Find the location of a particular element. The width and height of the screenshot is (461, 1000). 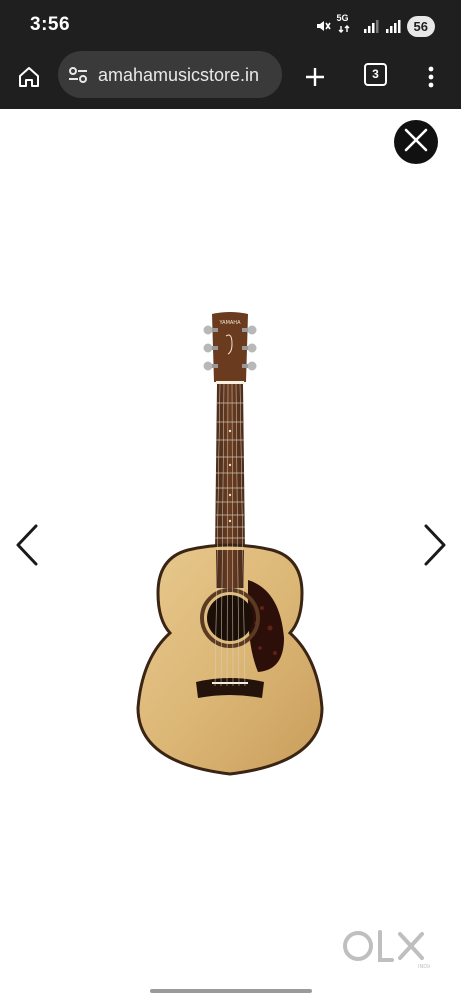

signal-2-icon is located at coordinates (393, 26).